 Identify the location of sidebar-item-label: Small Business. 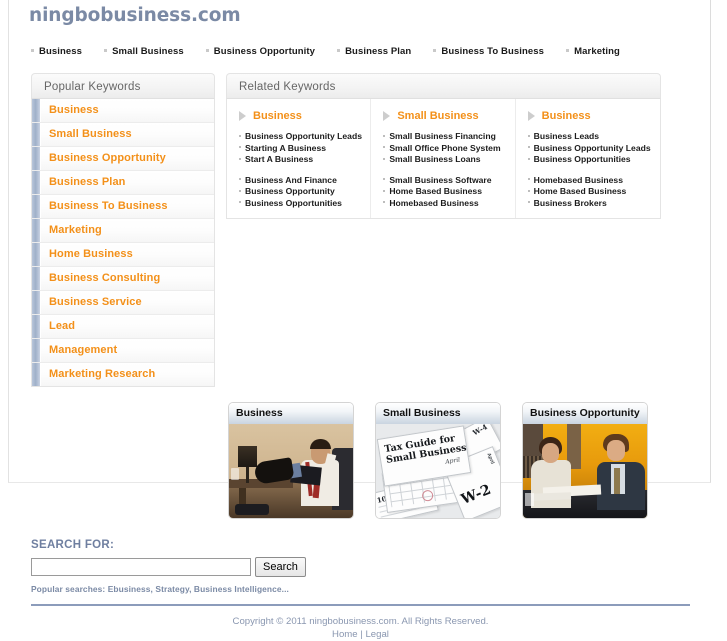
(127, 134).